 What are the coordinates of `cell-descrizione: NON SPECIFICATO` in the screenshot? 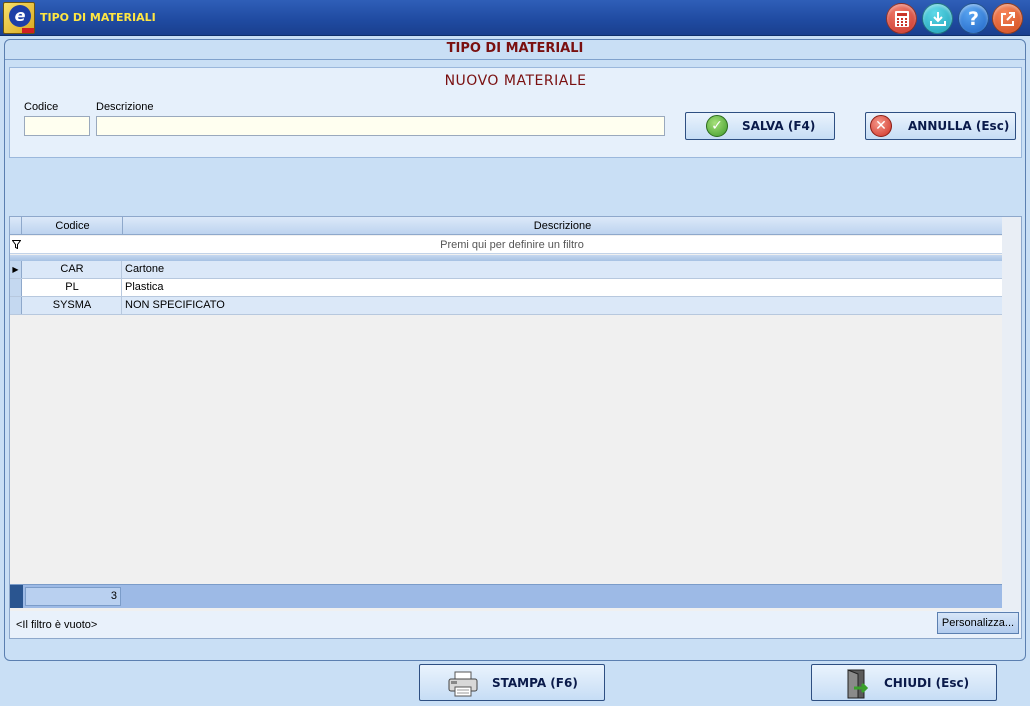 It's located at (175, 305).